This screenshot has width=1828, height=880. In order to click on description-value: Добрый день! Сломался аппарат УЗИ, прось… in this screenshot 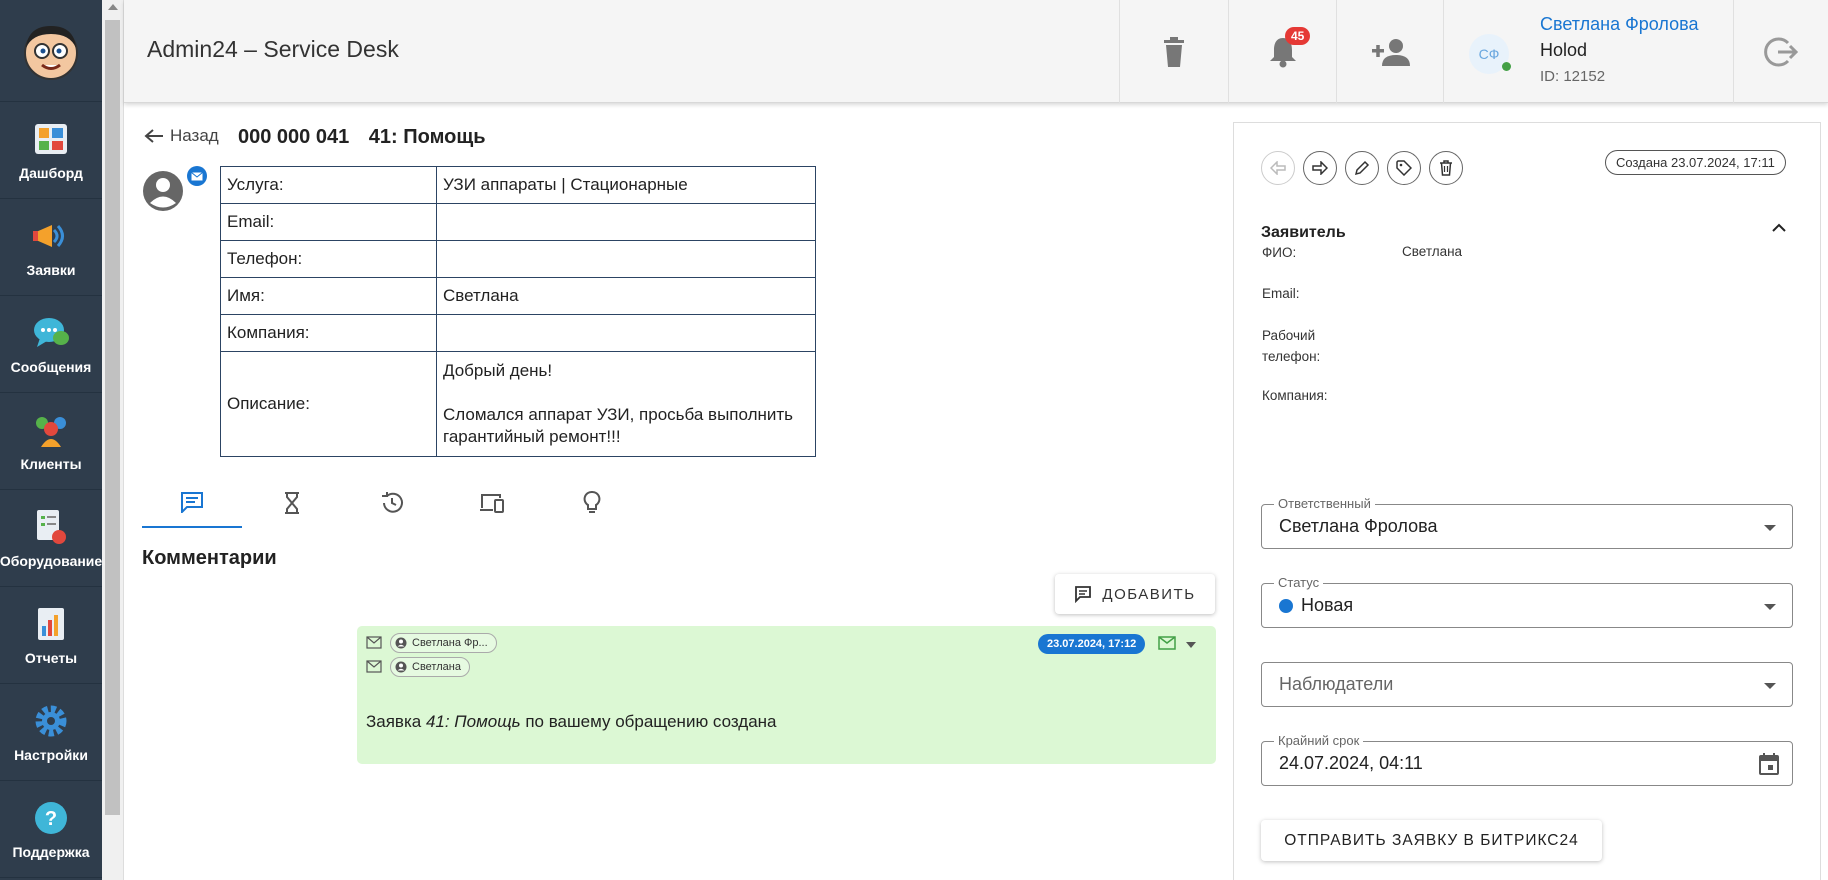, I will do `click(626, 404)`.